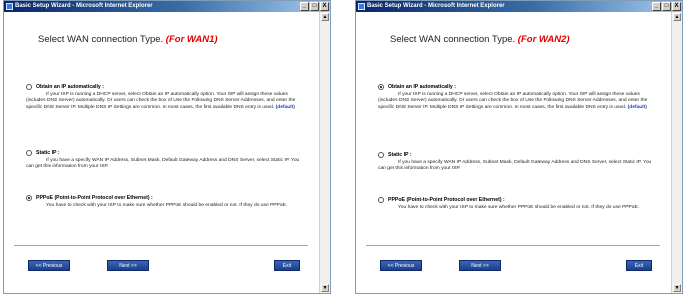 This screenshot has width=686, height=296. I want to click on page-title: Select WAN connection Type. (For WAN2), so click(480, 39).